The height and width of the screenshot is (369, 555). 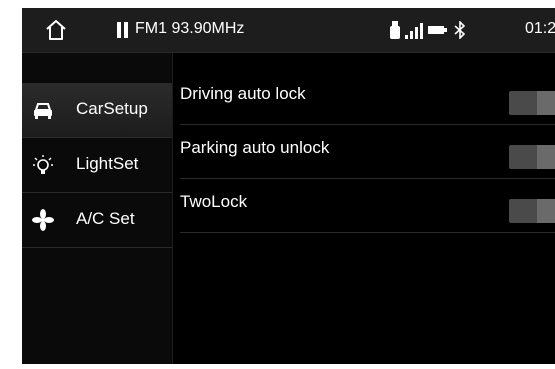 What do you see at coordinates (367, 206) in the screenshot?
I see `setting-row-twolock: TwoLock` at bounding box center [367, 206].